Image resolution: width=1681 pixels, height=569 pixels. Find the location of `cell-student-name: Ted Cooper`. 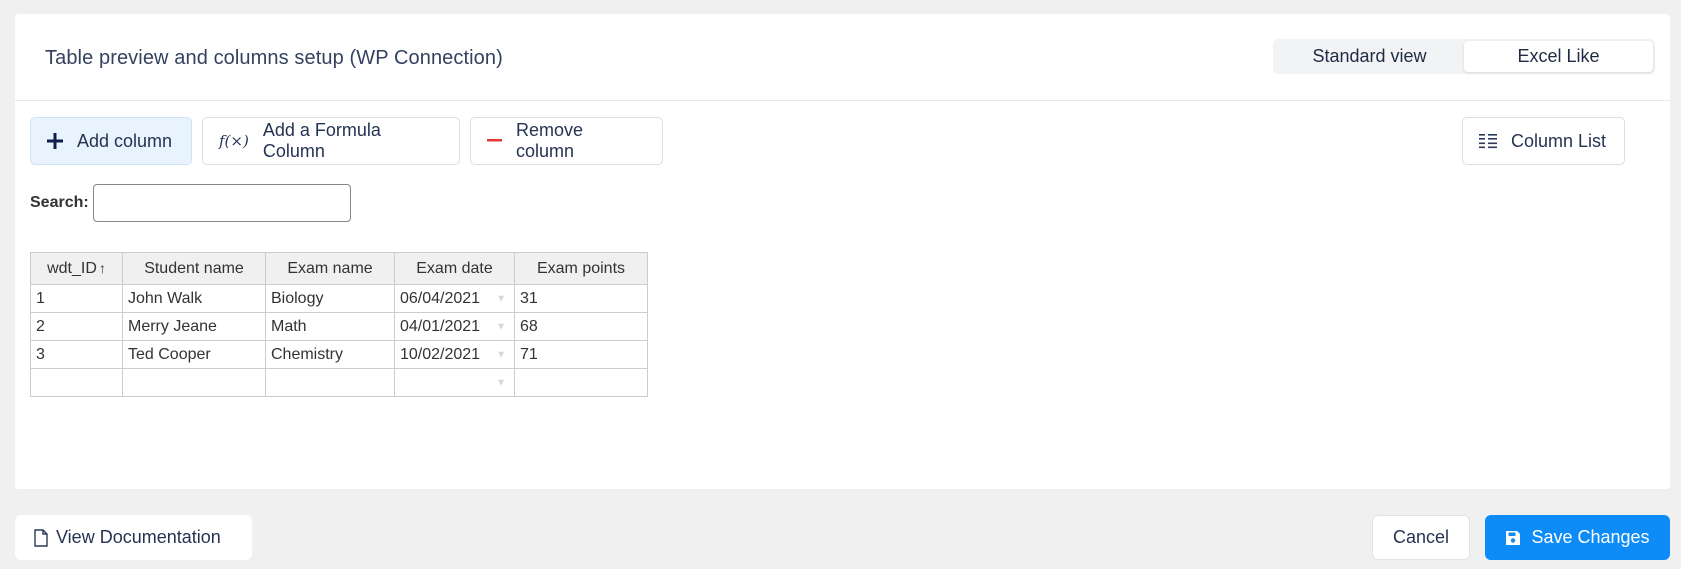

cell-student-name: Ted Cooper is located at coordinates (194, 354).